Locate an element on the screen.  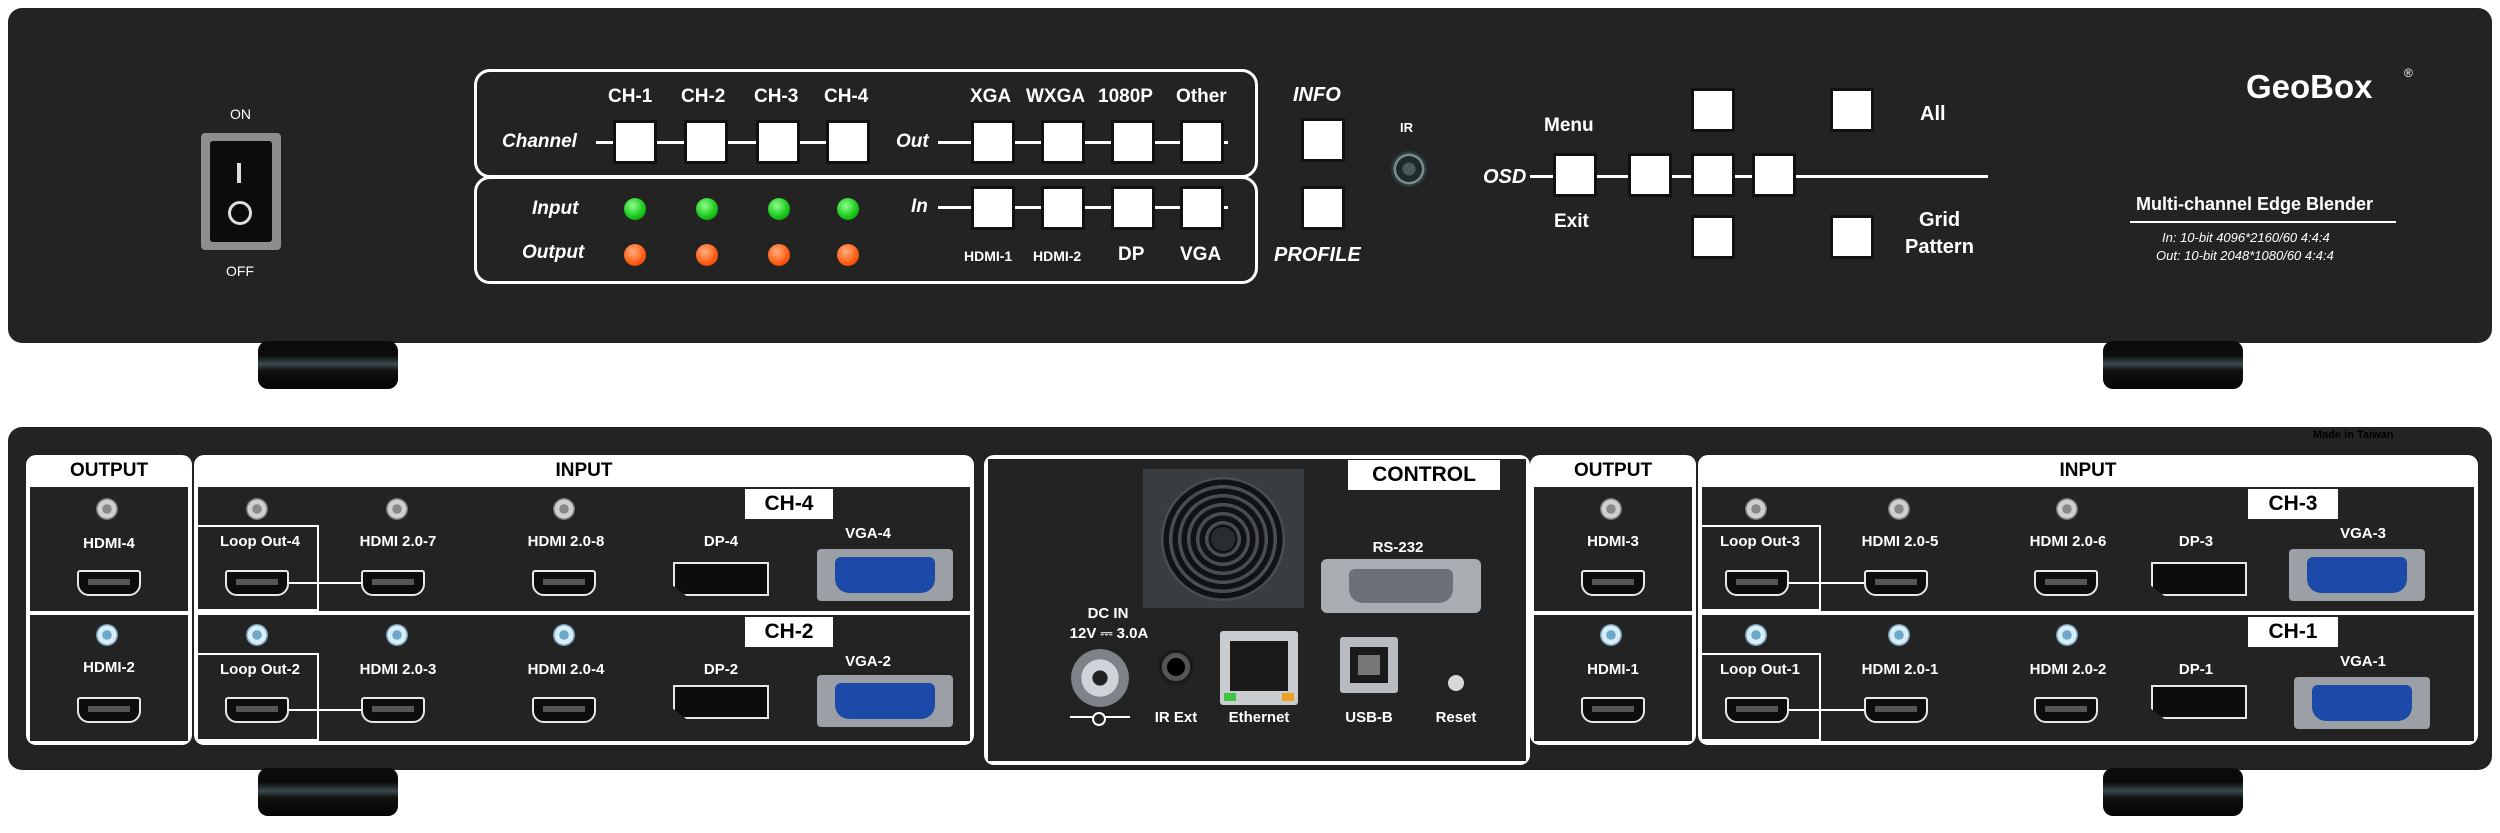
vga-in-label: VGA is located at coordinates (1201, 254).